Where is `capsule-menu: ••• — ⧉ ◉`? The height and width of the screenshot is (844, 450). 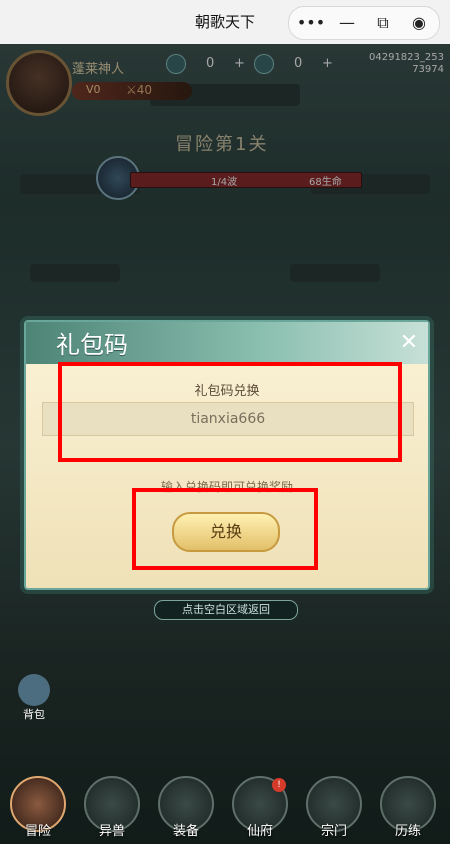
capsule-menu: ••• — ⧉ ◉ is located at coordinates (364, 23).